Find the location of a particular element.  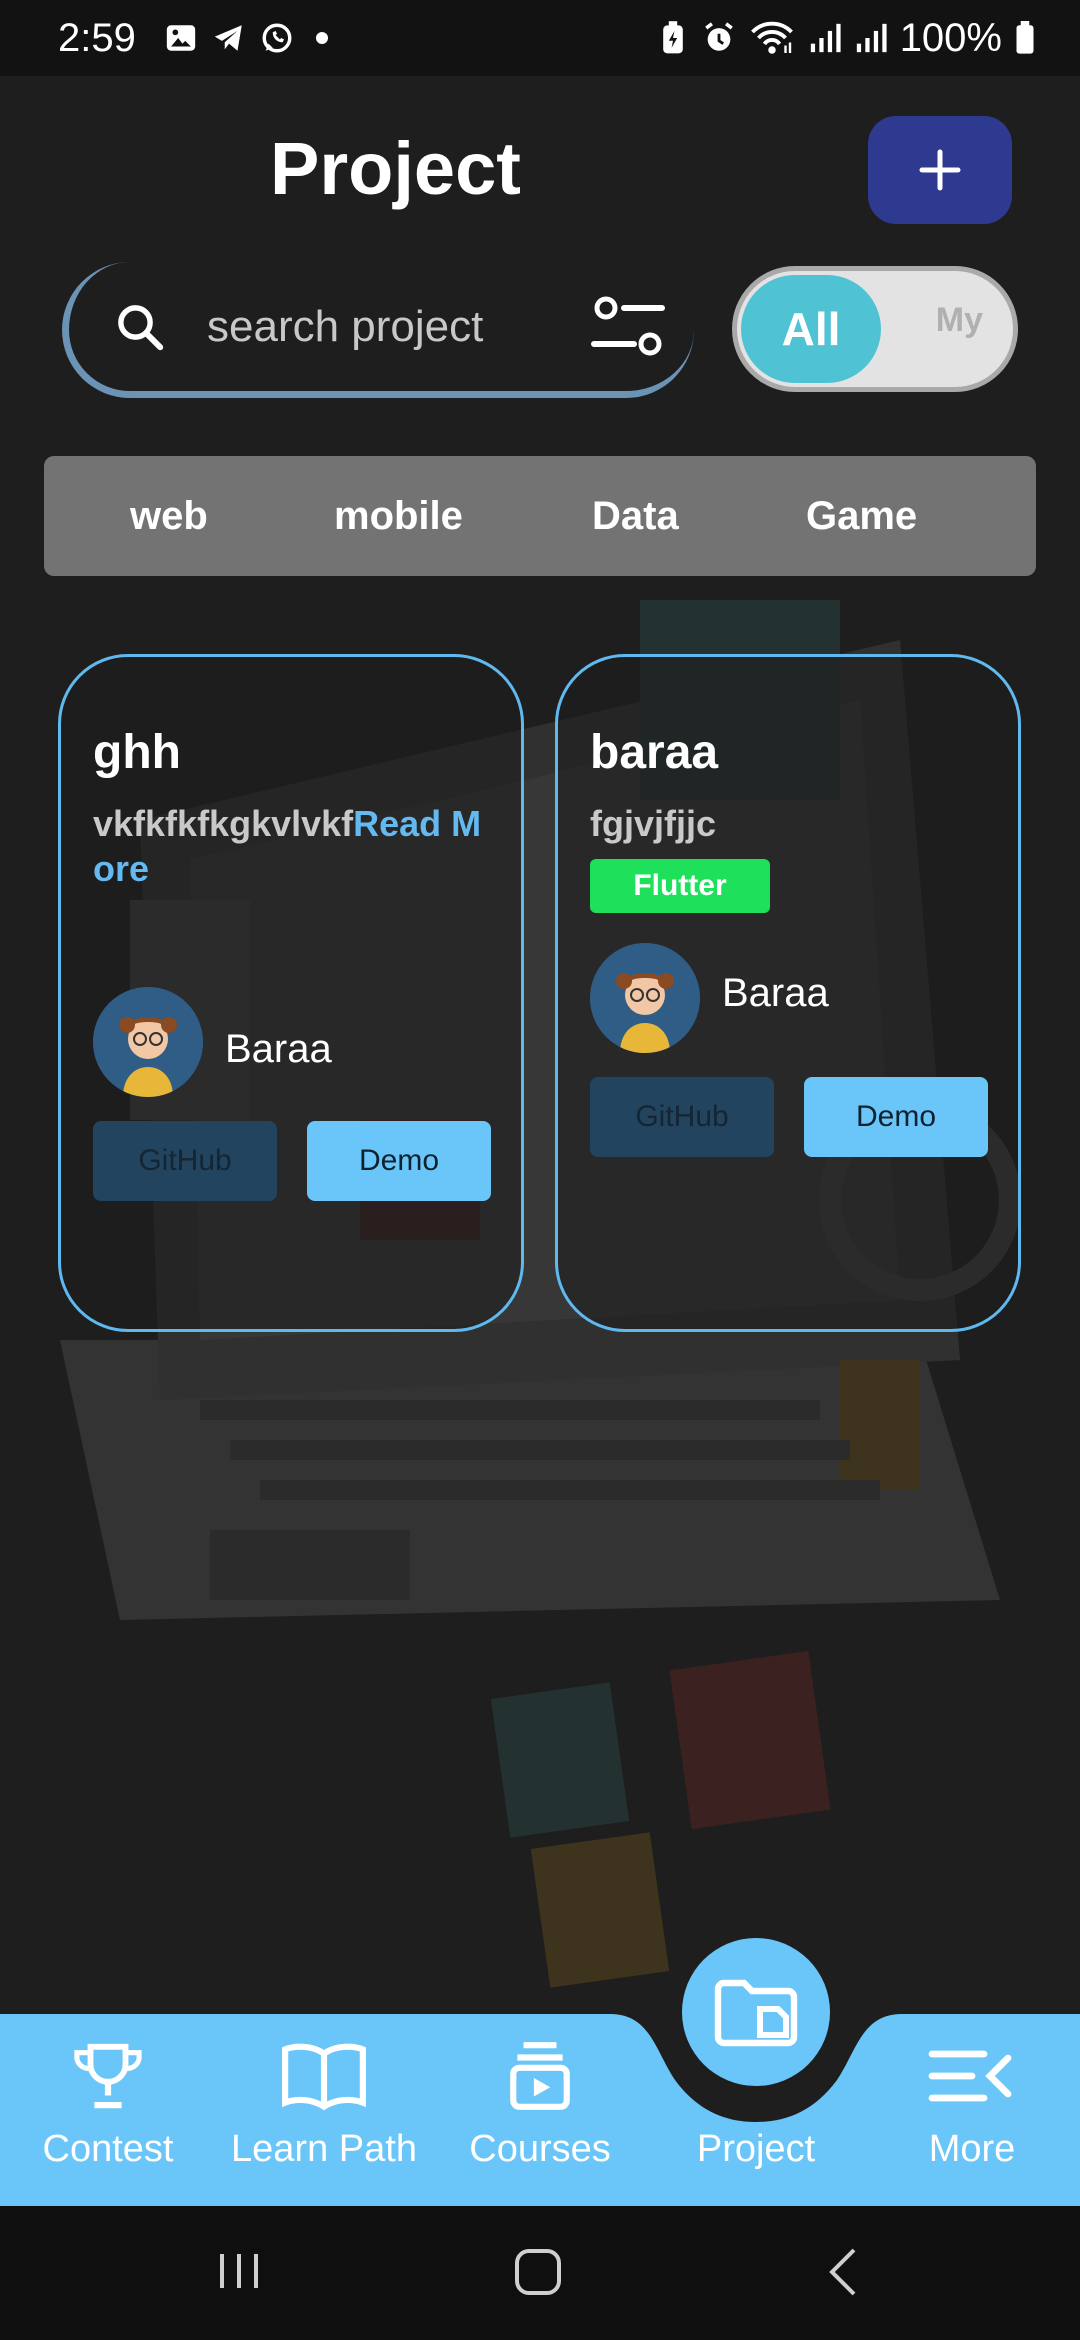

category-tab-game: Game is located at coordinates (861, 516).